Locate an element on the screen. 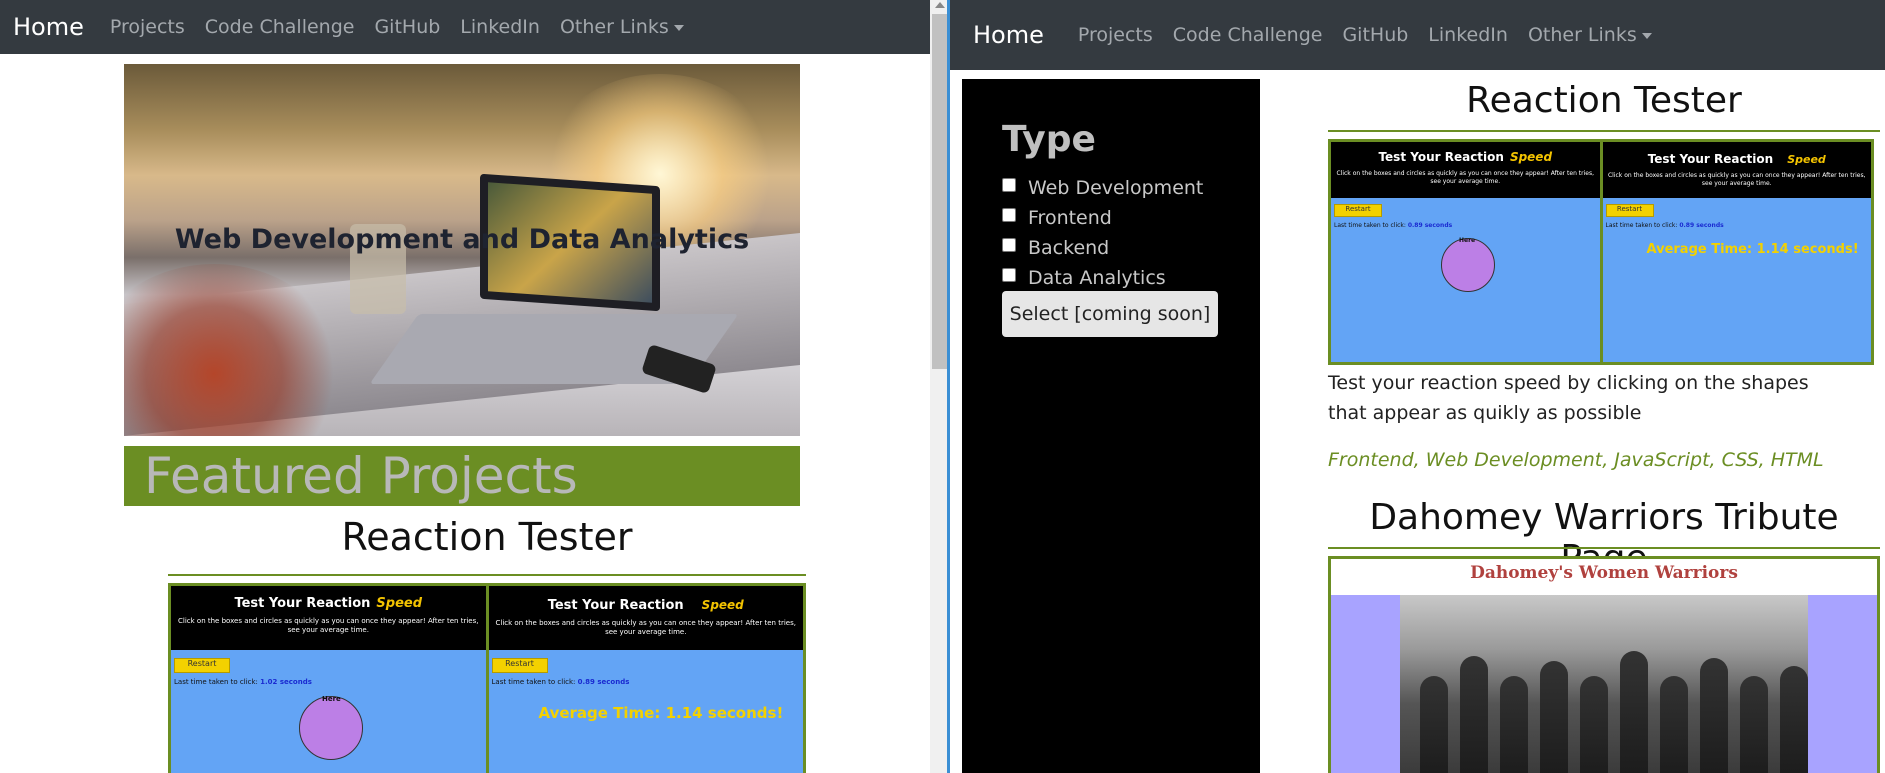 This screenshot has height=773, width=1885. featured-projects-heading: Featured Projects is located at coordinates (361, 476).